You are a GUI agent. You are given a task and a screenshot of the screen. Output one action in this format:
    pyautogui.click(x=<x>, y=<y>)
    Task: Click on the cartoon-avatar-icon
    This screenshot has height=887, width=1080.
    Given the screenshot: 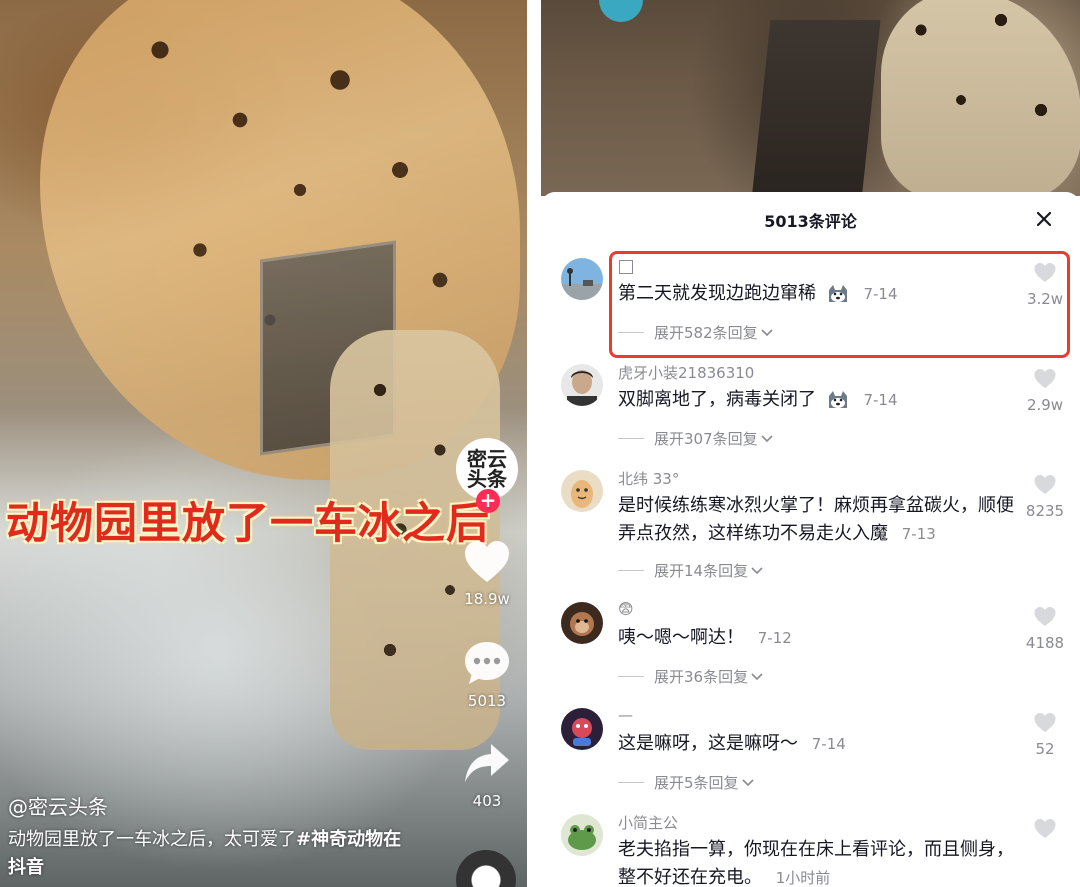 What is the action you would take?
    pyautogui.click(x=582, y=729)
    